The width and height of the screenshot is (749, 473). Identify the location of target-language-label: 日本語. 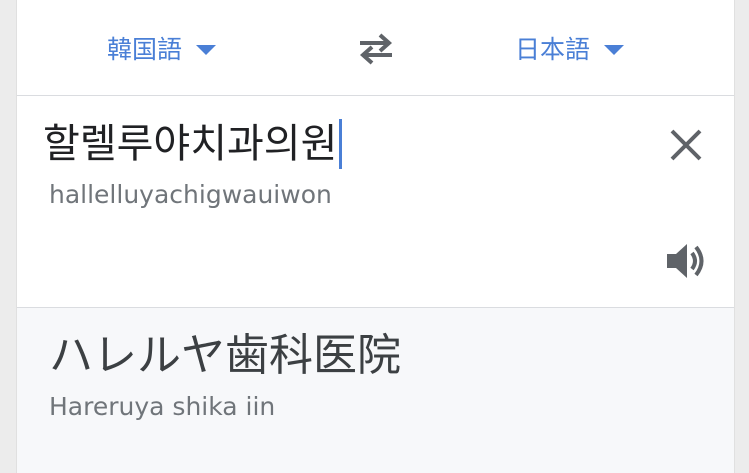
(553, 49).